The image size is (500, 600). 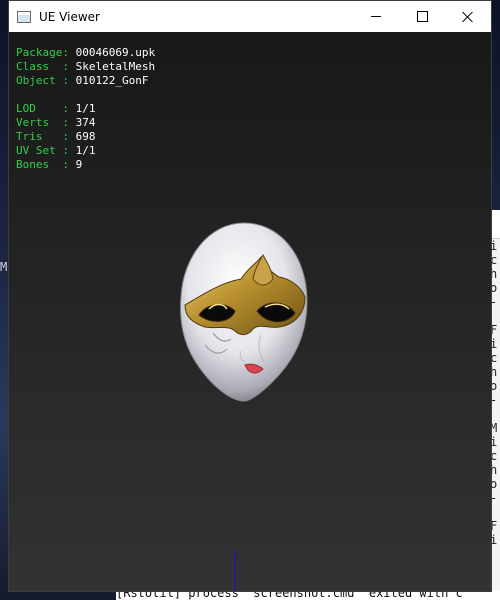 I want to click on class-value: SkeletalMesh, so click(x=115, y=66).